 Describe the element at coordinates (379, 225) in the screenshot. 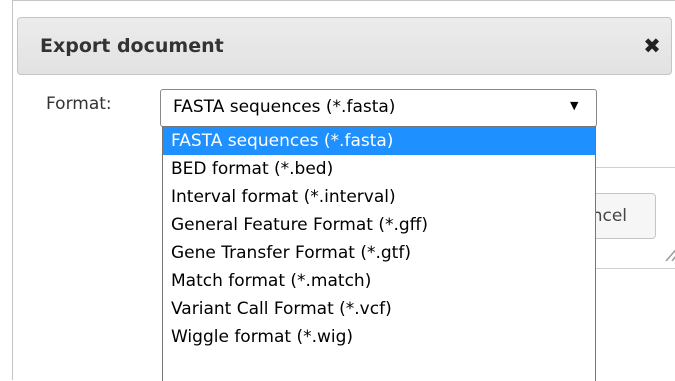

I see `format-option: General Feature Format (*.gff)` at that location.